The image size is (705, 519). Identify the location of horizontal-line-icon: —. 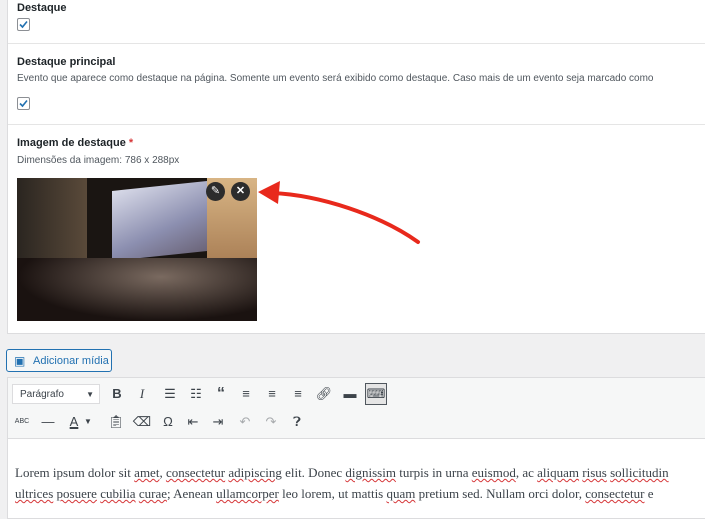
(48, 422).